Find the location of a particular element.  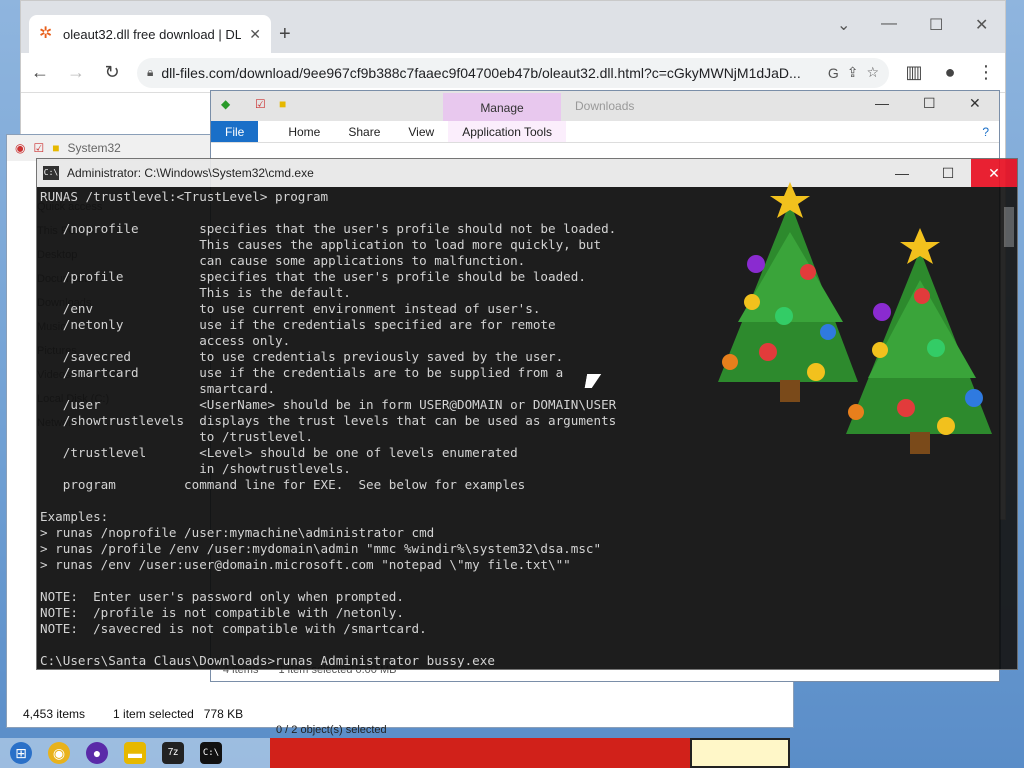

explorer-app-icon: ◉ is located at coordinates (20, 148).